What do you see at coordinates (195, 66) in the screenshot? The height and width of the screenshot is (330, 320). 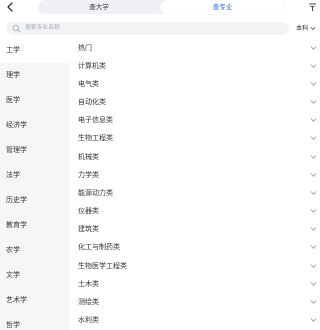 I see `category-row: 计算机类` at bounding box center [195, 66].